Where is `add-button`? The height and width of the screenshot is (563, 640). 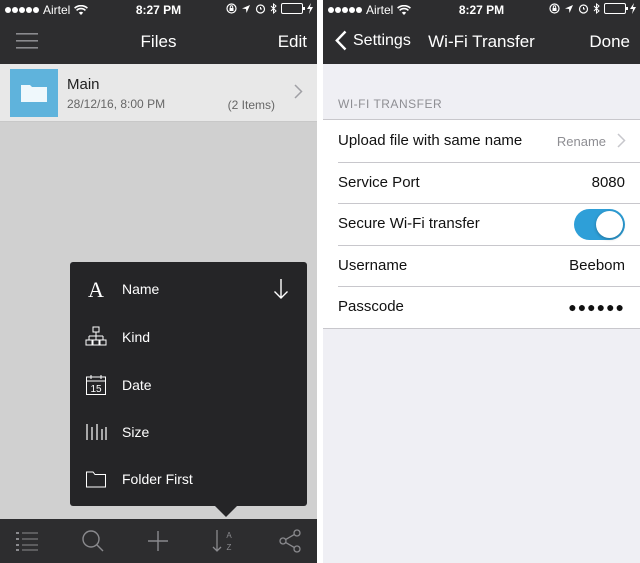 add-button is located at coordinates (158, 541).